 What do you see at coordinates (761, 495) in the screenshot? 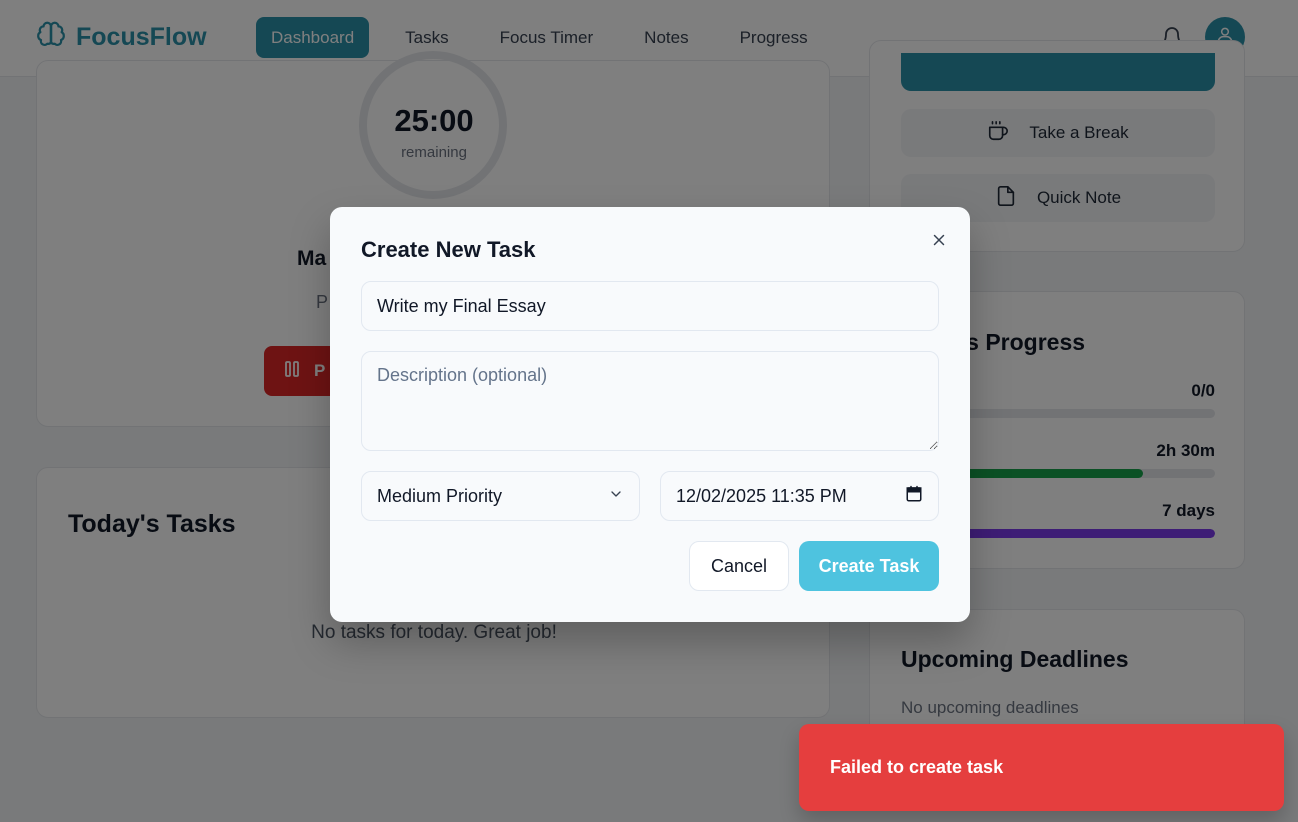
I see `datetime-value: 12/02/2025 11:35 PM` at bounding box center [761, 495].